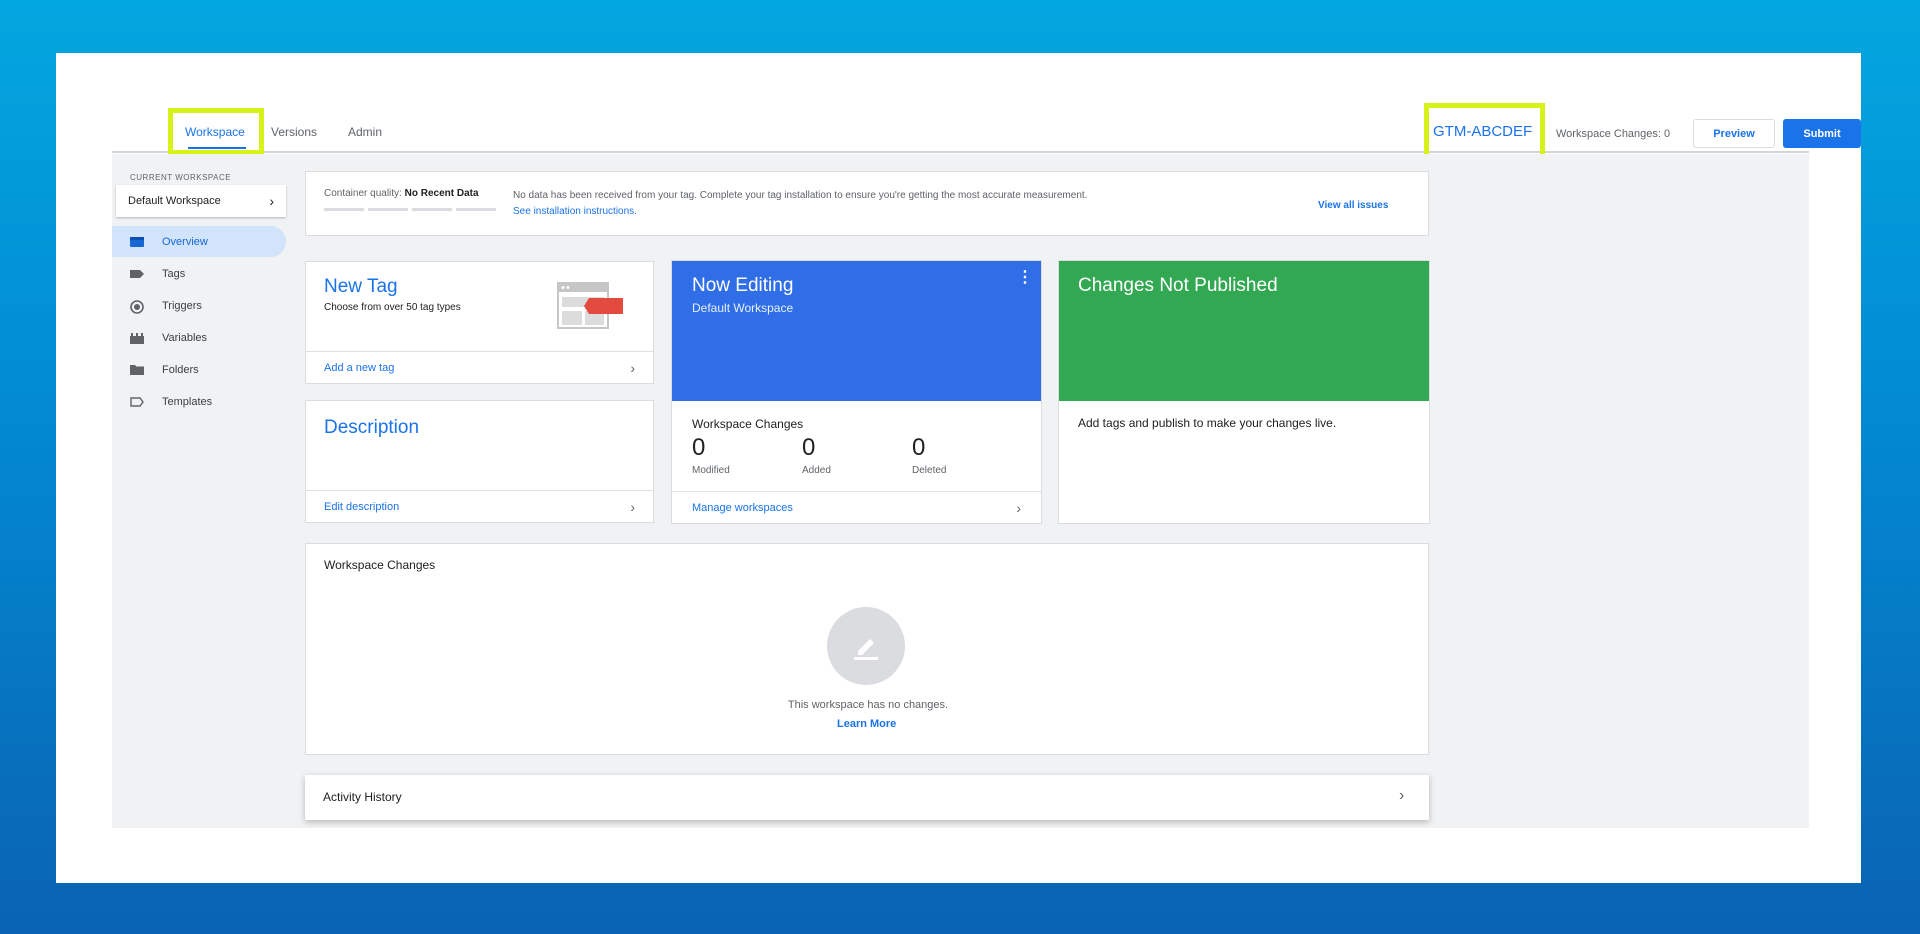  What do you see at coordinates (365, 132) in the screenshot?
I see `tab-admin: Admin` at bounding box center [365, 132].